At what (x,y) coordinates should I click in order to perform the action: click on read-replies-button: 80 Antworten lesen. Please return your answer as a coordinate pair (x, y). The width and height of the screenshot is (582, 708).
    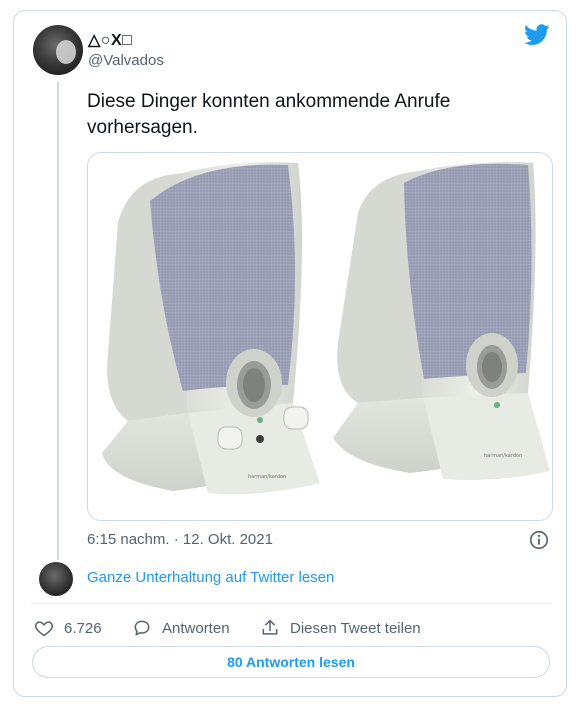
    Looking at the image, I should click on (291, 662).